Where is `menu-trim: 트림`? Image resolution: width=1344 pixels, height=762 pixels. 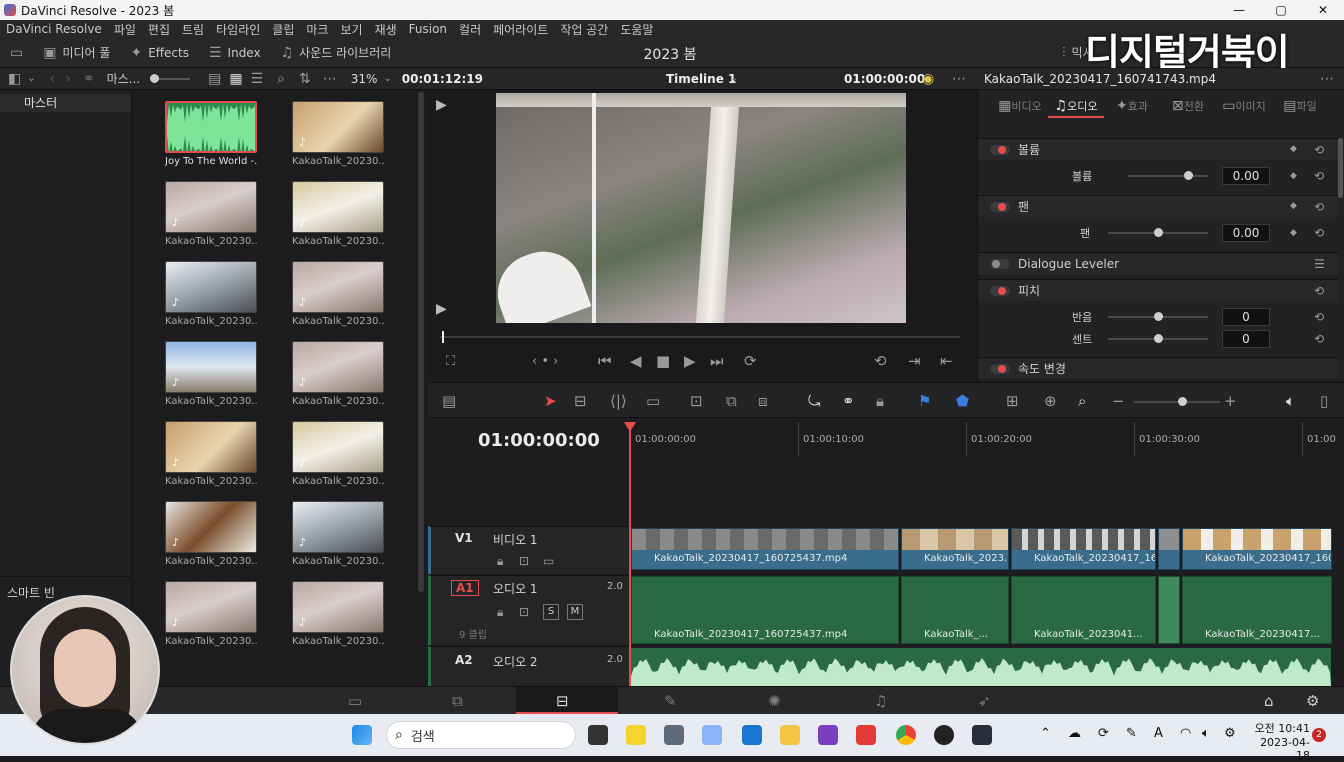
menu-trim: 트림 is located at coordinates (193, 29).